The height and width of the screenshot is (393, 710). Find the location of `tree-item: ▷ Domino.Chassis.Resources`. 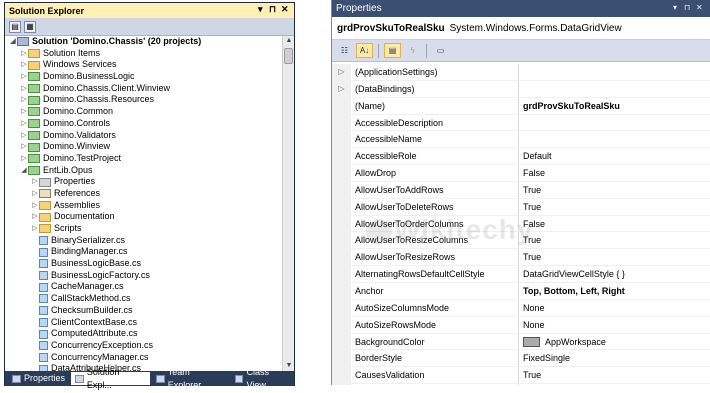

tree-item: ▷ Domino.Chassis.Resources is located at coordinates (143, 100).